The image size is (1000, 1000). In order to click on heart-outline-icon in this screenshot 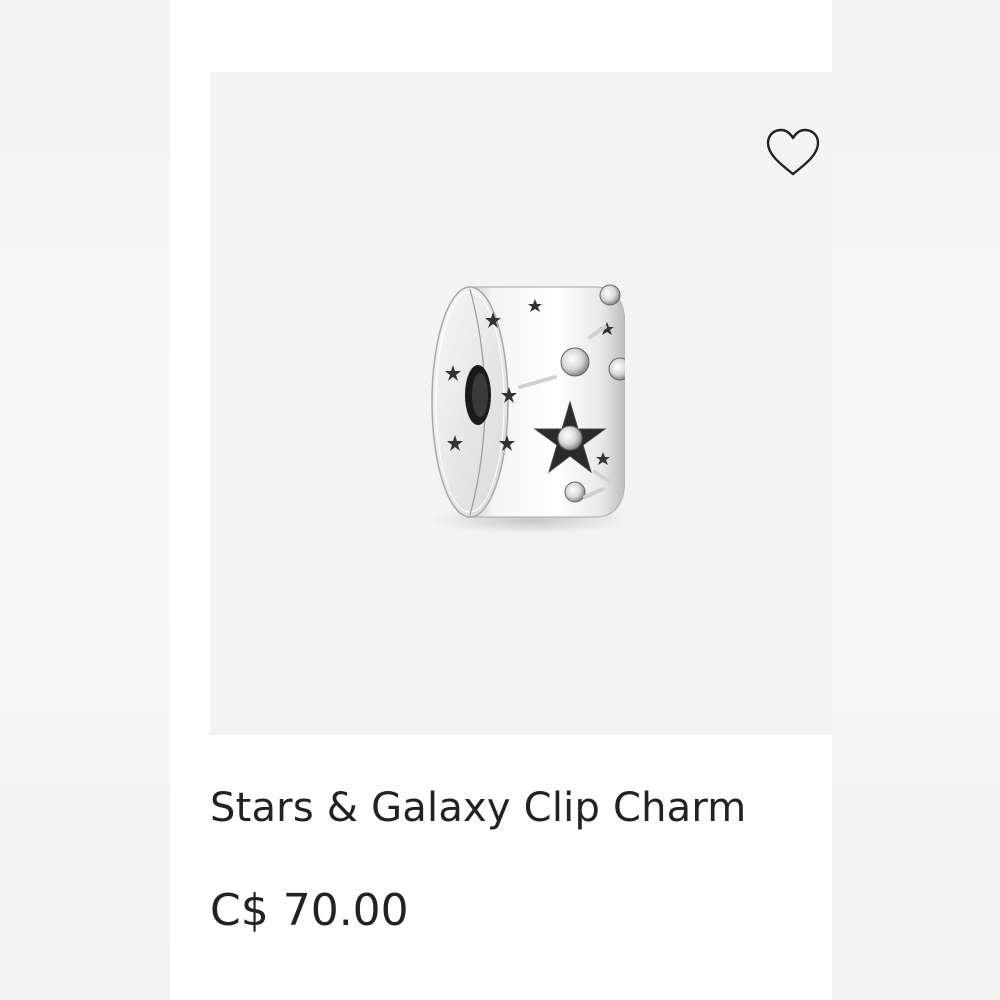, I will do `click(793, 152)`.